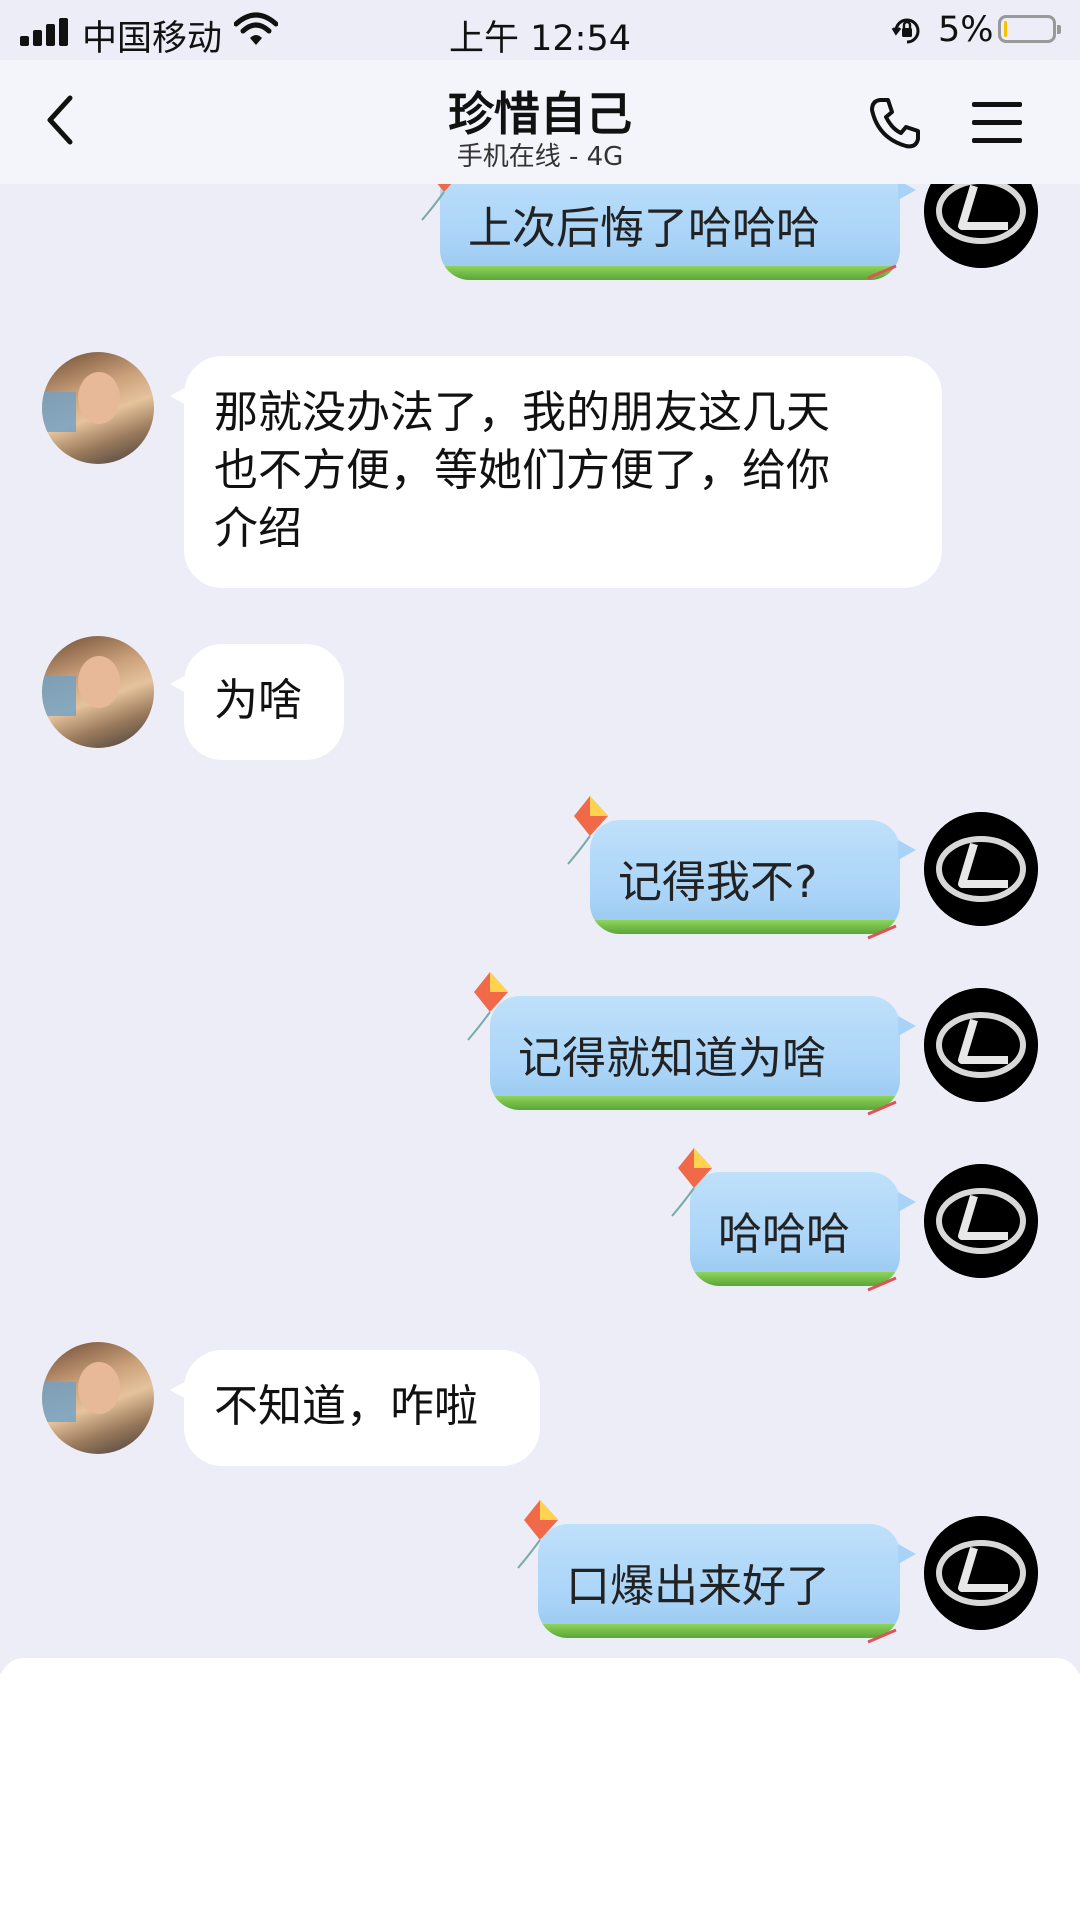  I want to click on message-bubble: 不知道，咋啦, so click(355, 1408).